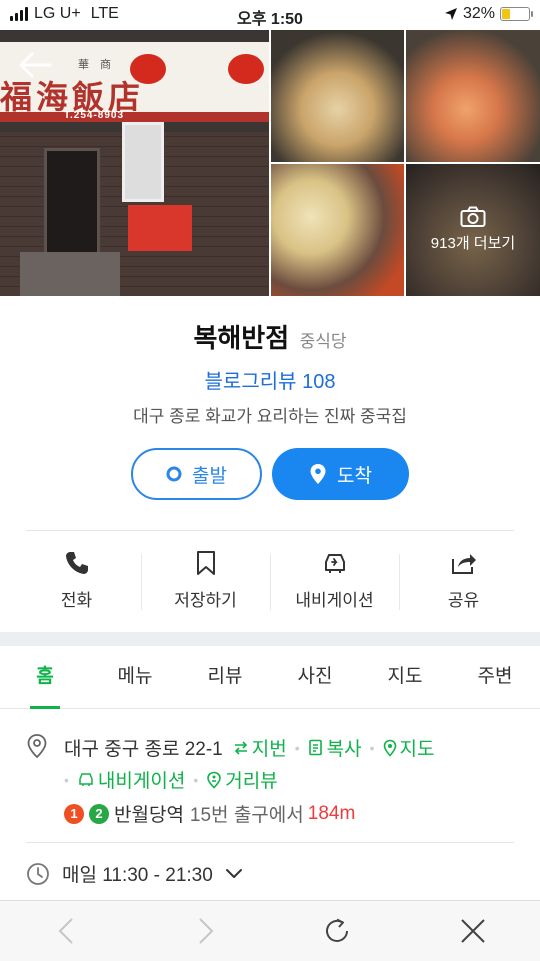  I want to click on share-icon, so click(463, 564).